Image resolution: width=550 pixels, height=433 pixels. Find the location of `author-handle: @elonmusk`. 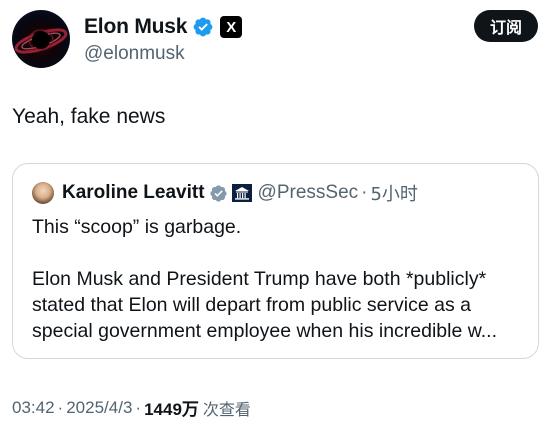

author-handle: @elonmusk is located at coordinates (134, 54).